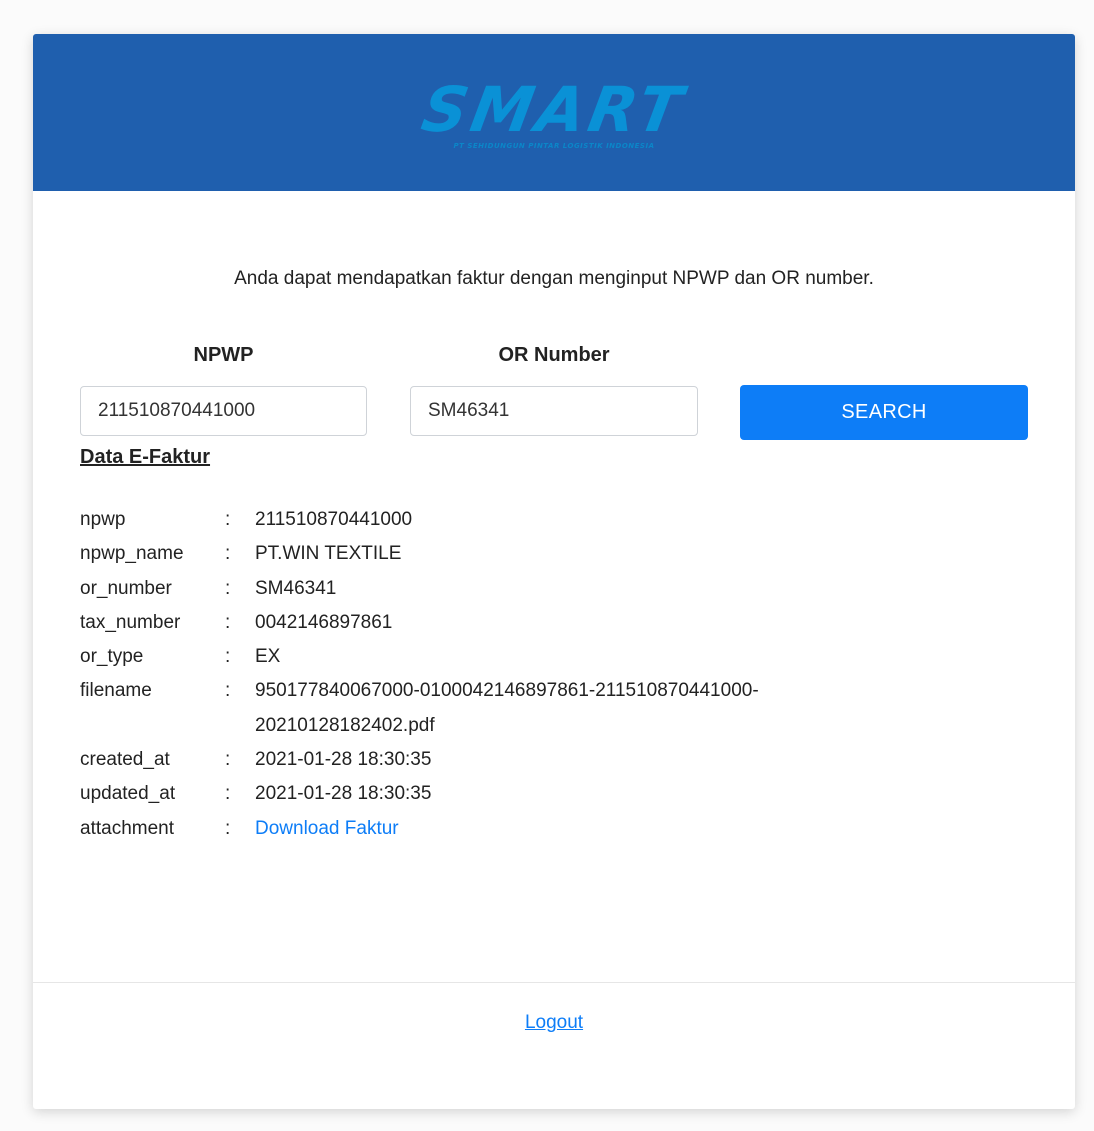  What do you see at coordinates (554, 982) in the screenshot?
I see `footer-divider` at bounding box center [554, 982].